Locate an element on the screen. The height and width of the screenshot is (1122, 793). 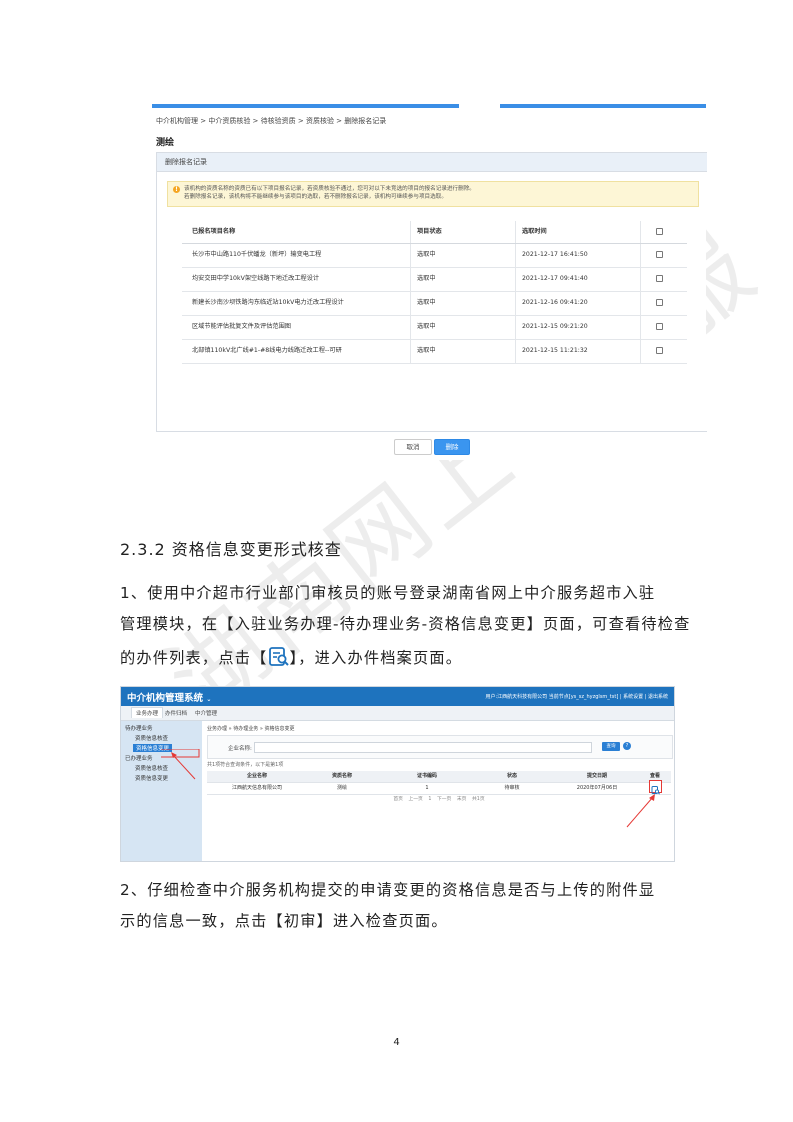
paragraph-2-line-2: 示的信息一致，点击【初审】进入检查页面。 is located at coordinates (284, 921).